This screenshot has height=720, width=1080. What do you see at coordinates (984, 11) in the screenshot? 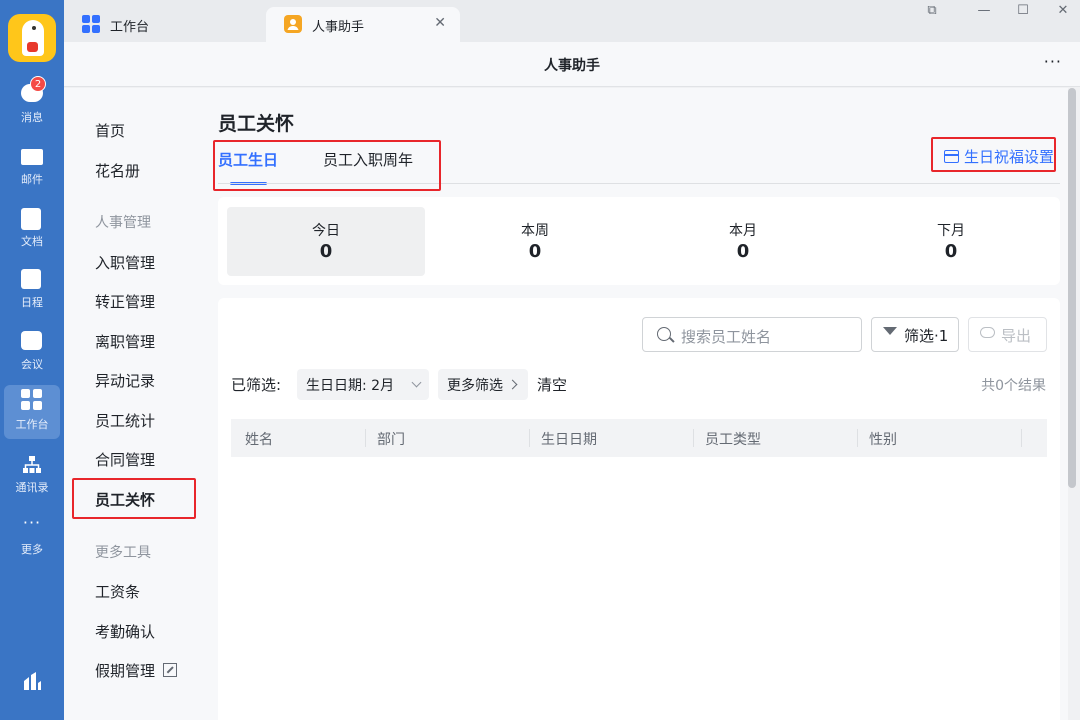
I see `minimize-window-icon: —` at bounding box center [984, 11].